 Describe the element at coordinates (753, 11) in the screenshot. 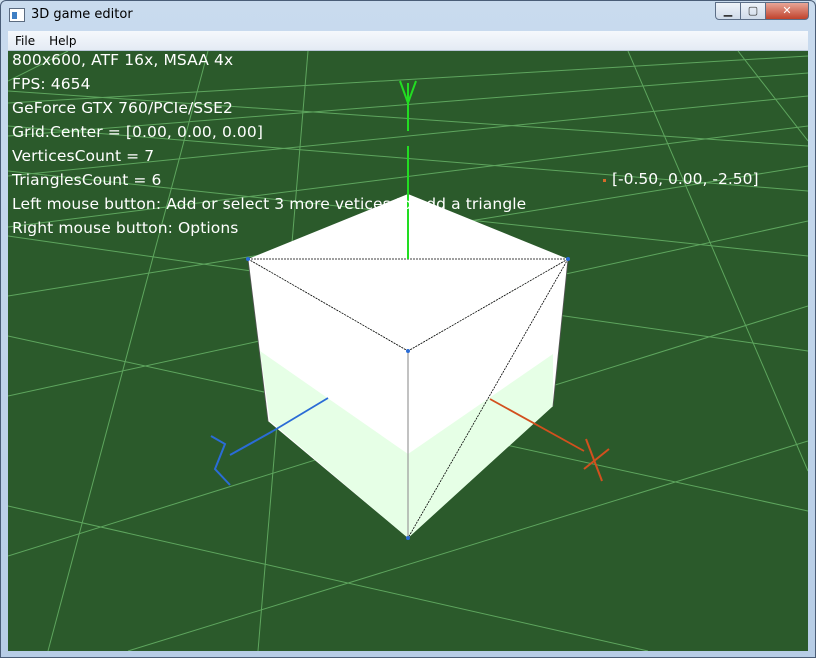

I see `maximize-button: ▢` at that location.